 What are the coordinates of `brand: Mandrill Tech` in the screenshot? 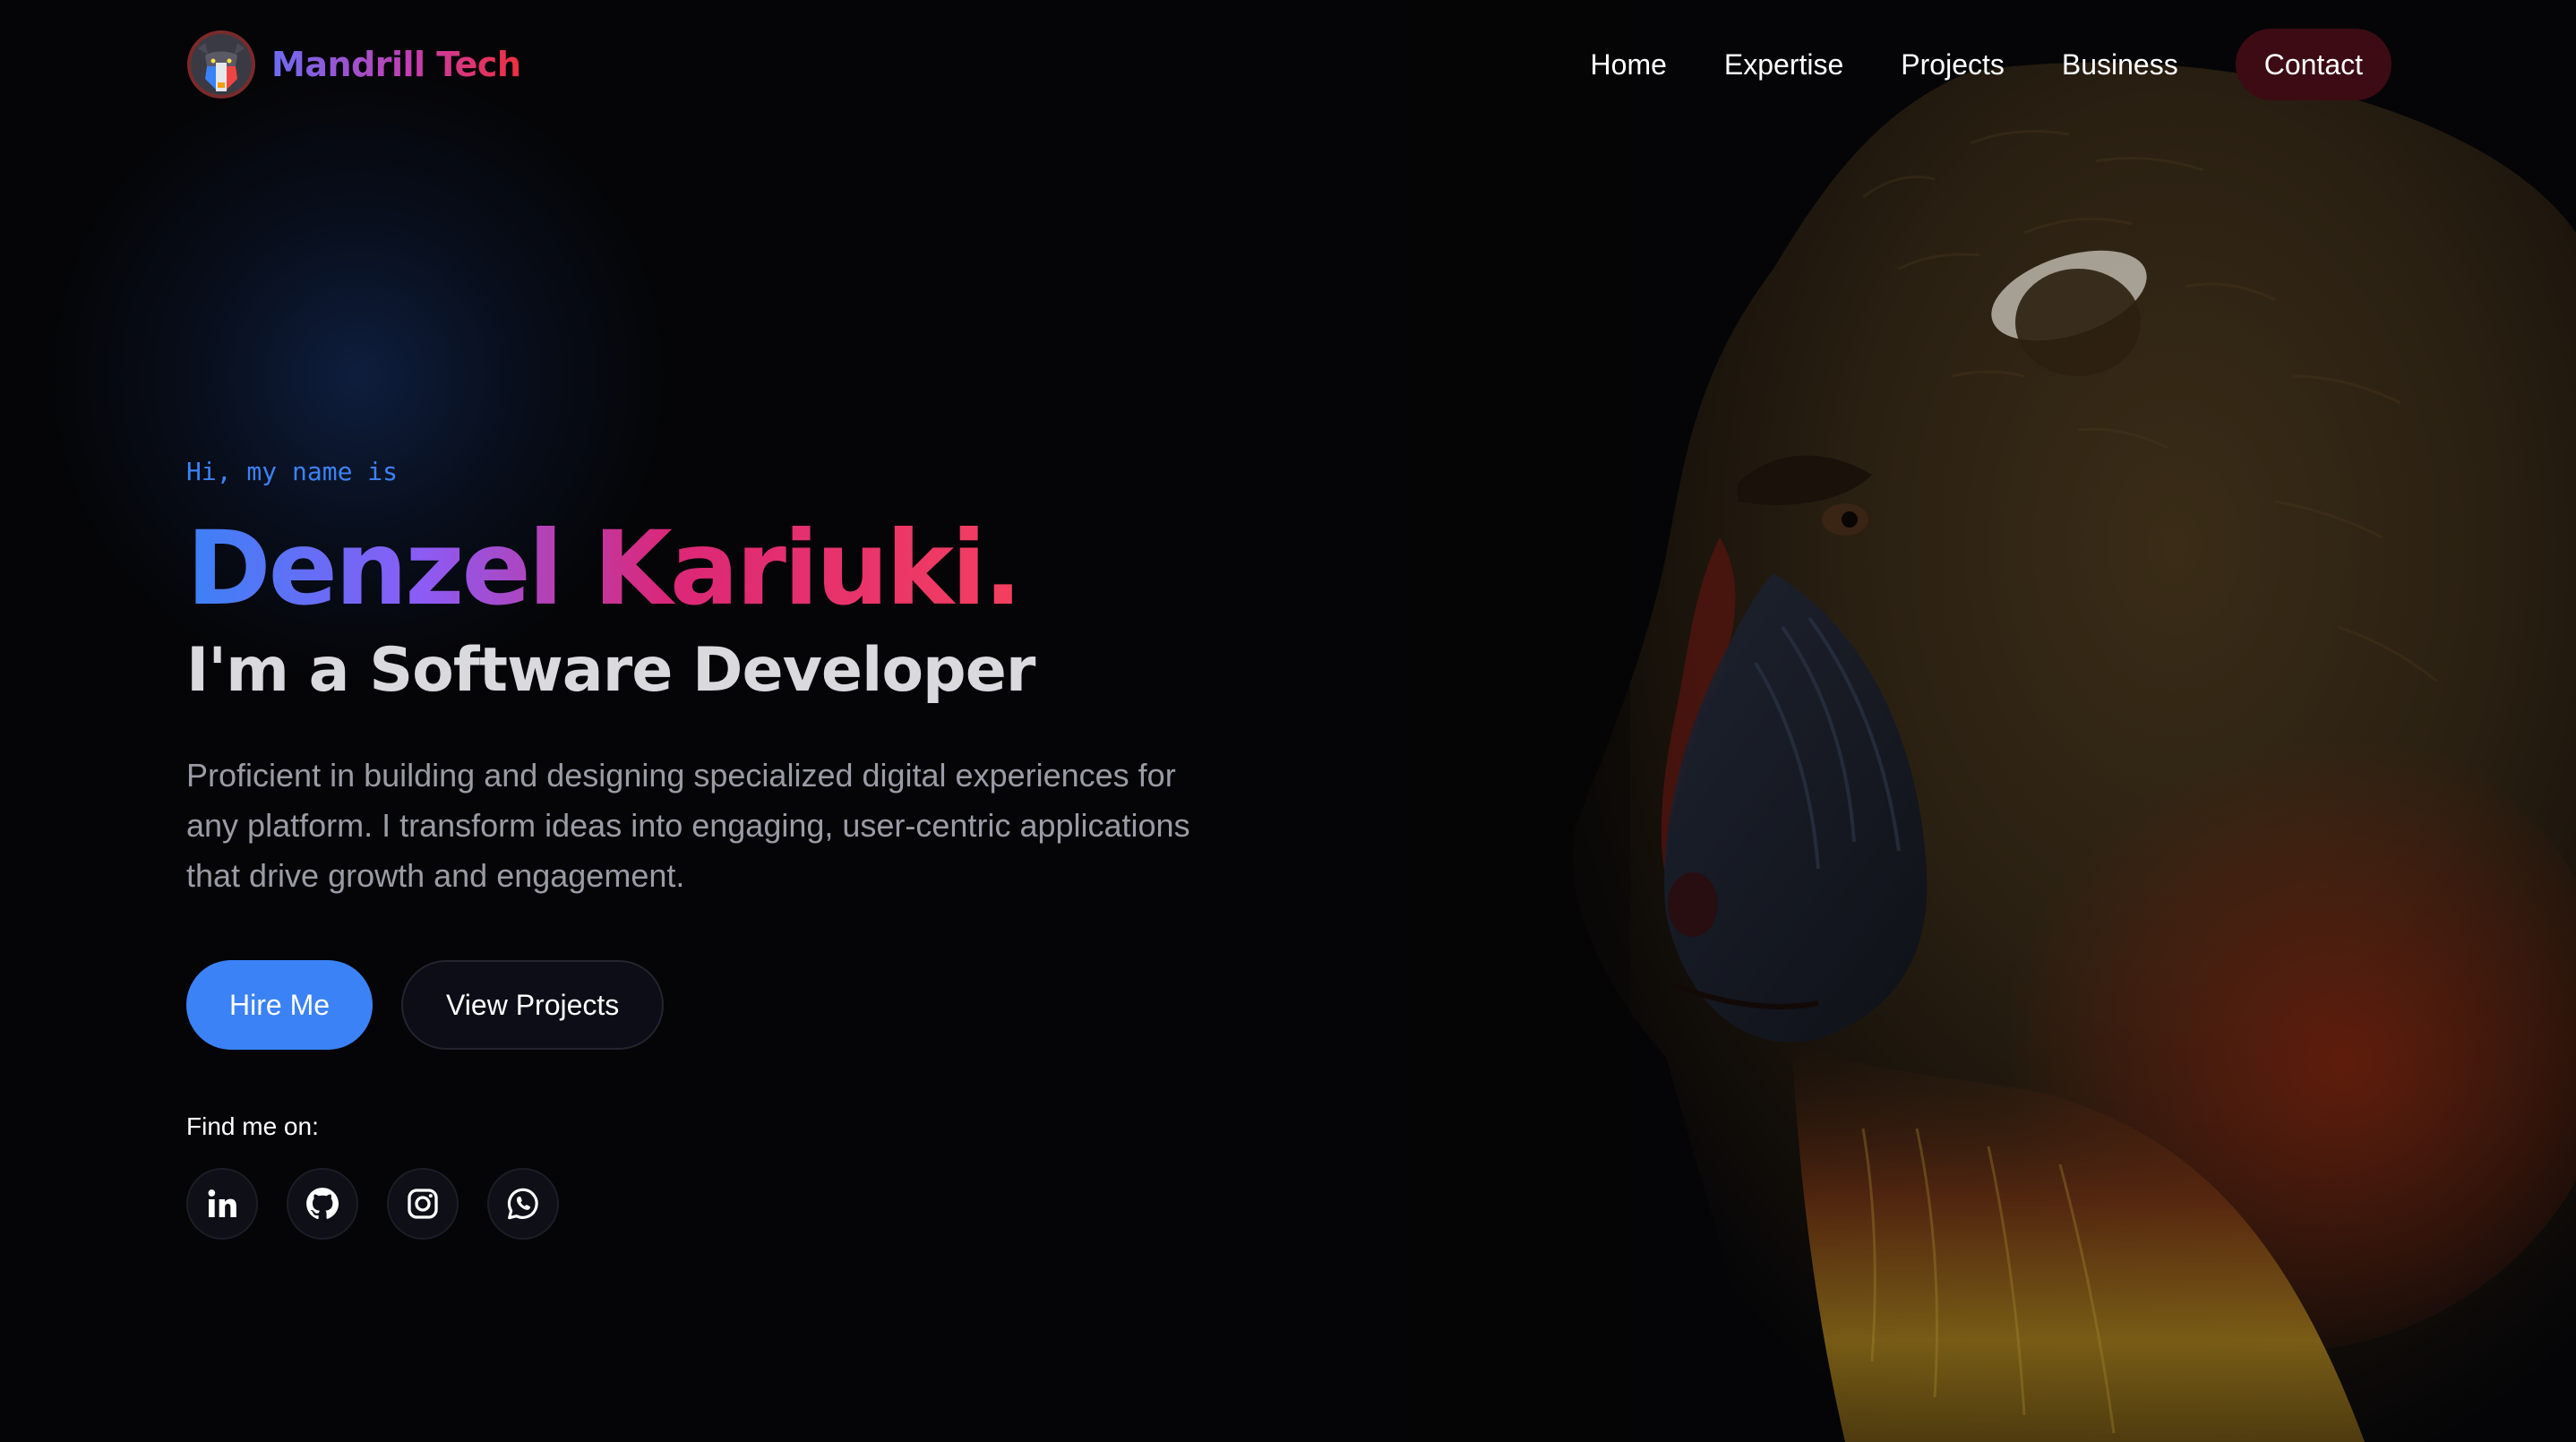 It's located at (353, 64).